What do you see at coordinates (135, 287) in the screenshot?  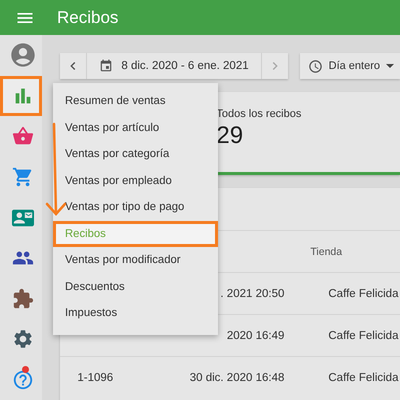 I see `menu-item: Descuentos` at bounding box center [135, 287].